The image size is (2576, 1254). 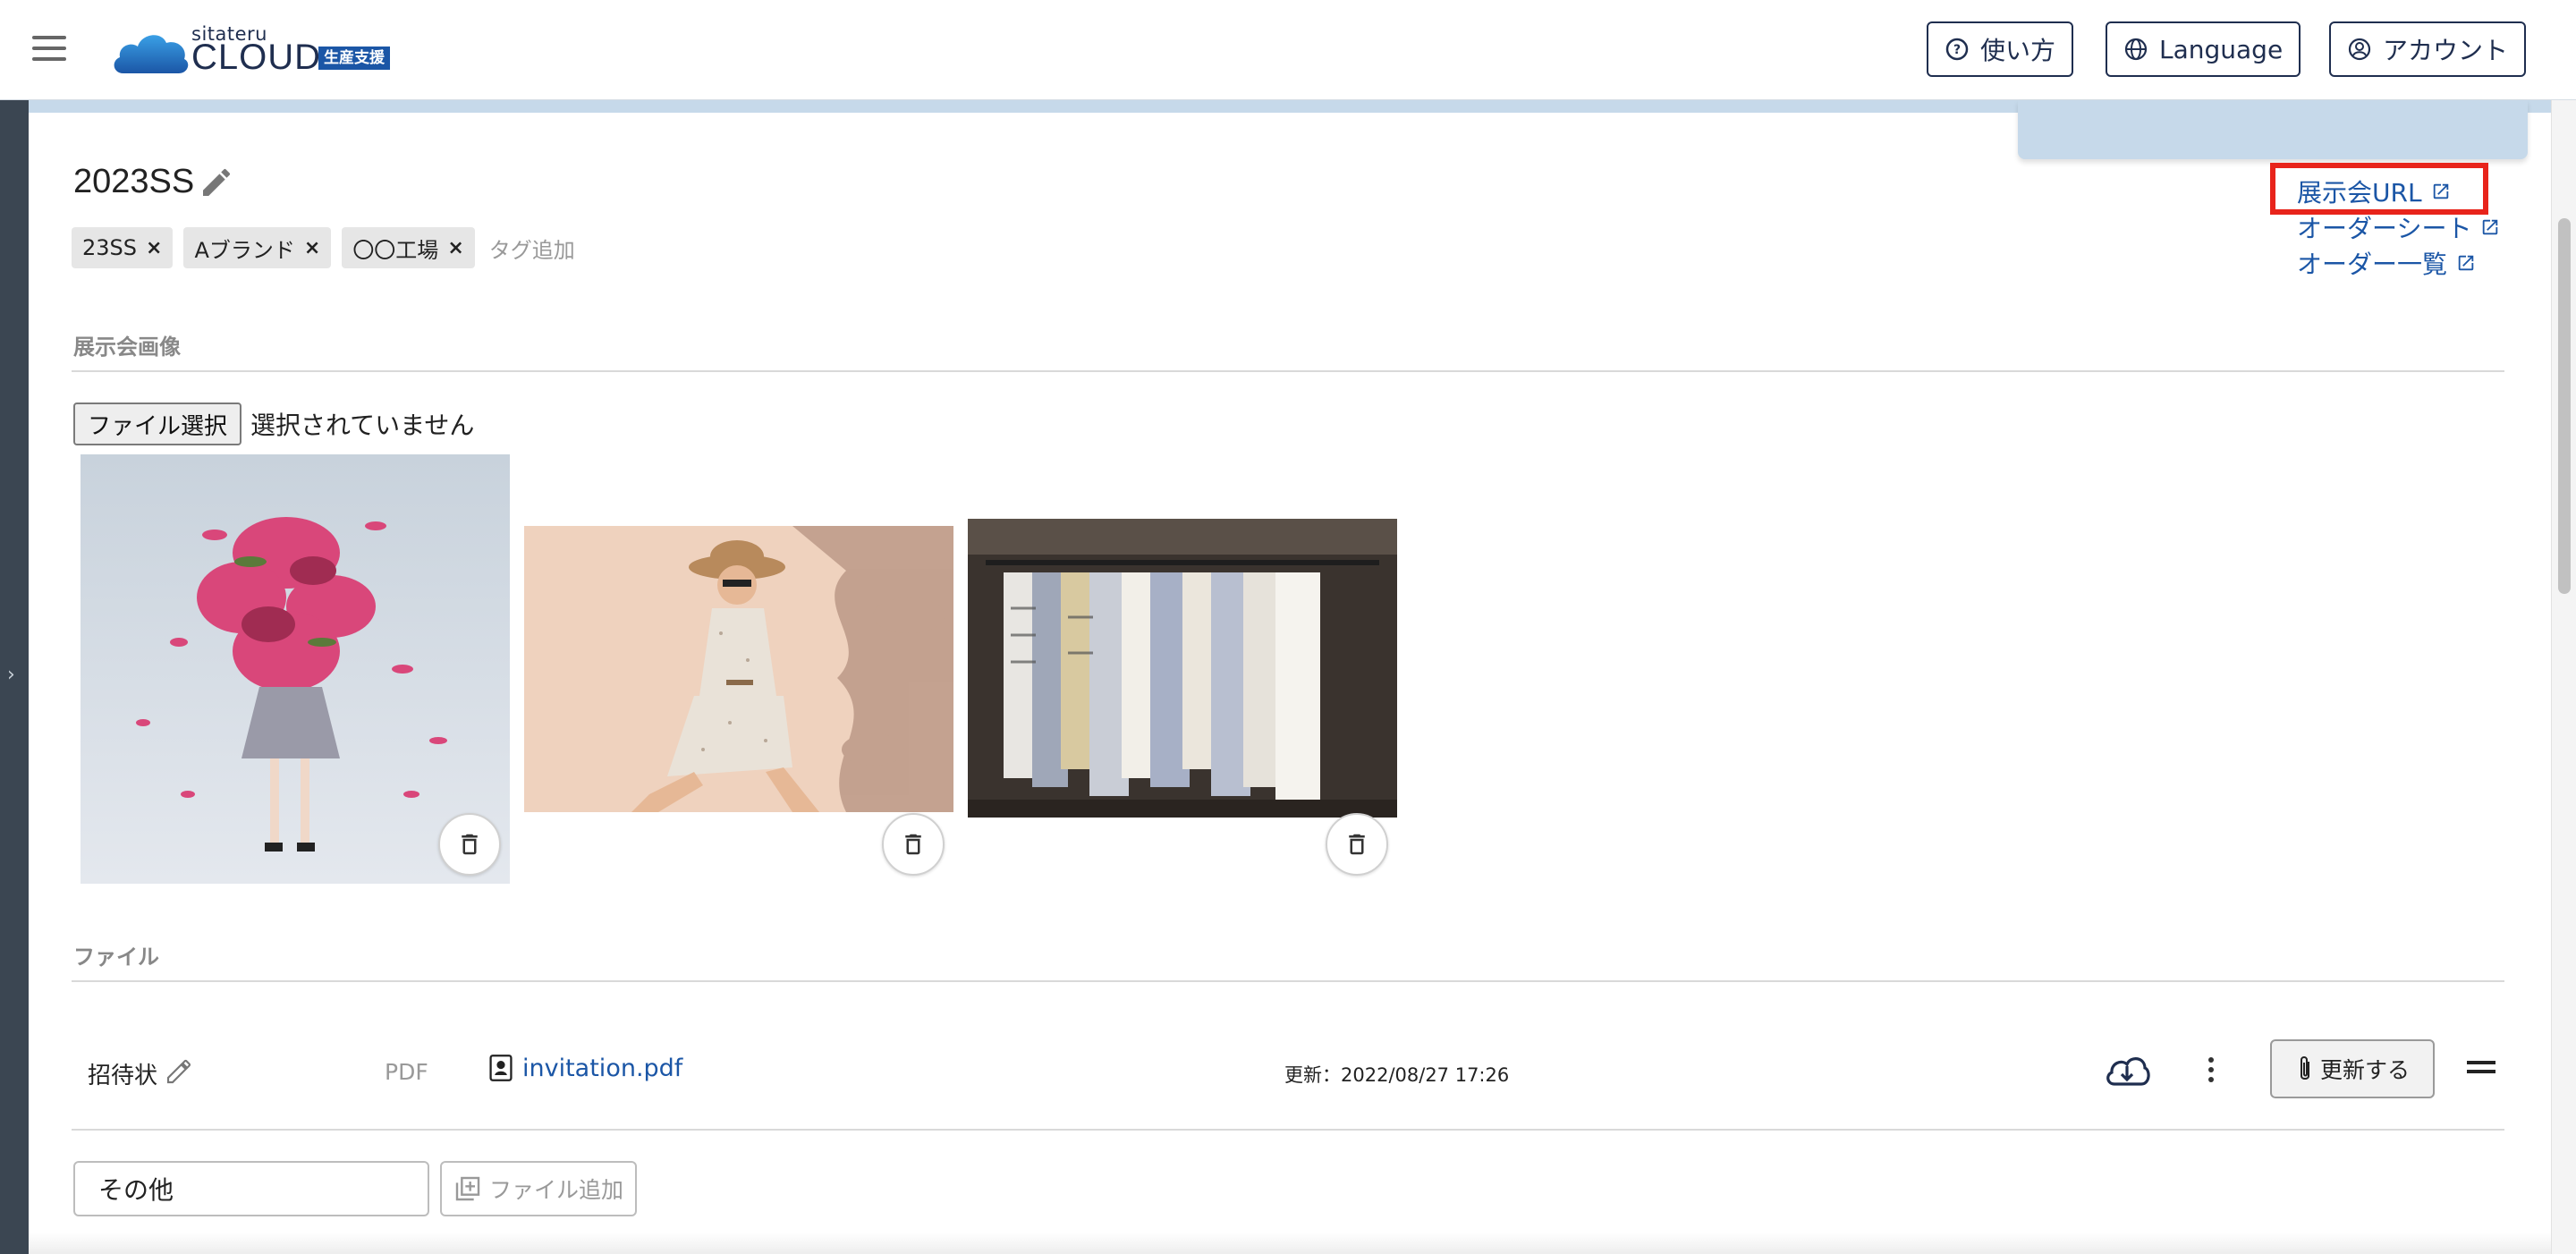 I want to click on tag-label: Aブランド, so click(x=244, y=250).